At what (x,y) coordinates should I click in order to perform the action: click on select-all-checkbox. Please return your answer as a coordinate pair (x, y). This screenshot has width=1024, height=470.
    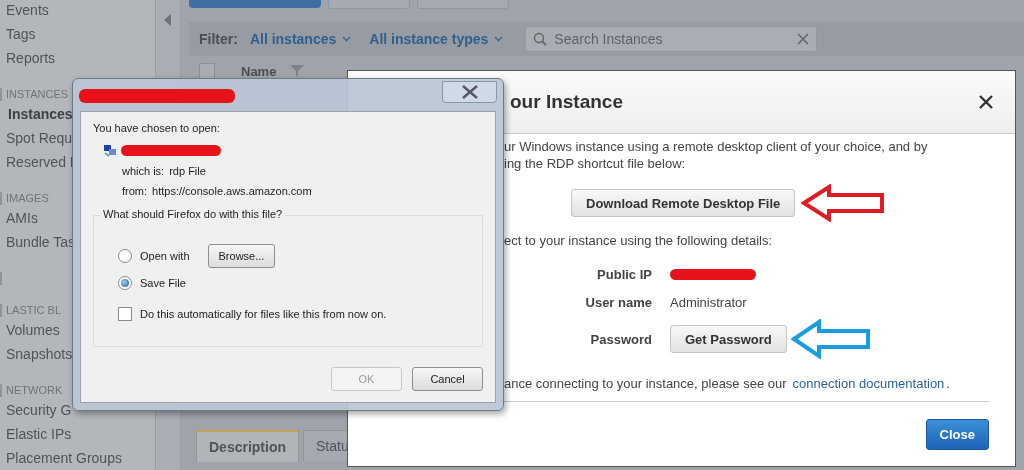
    Looking at the image, I should click on (207, 71).